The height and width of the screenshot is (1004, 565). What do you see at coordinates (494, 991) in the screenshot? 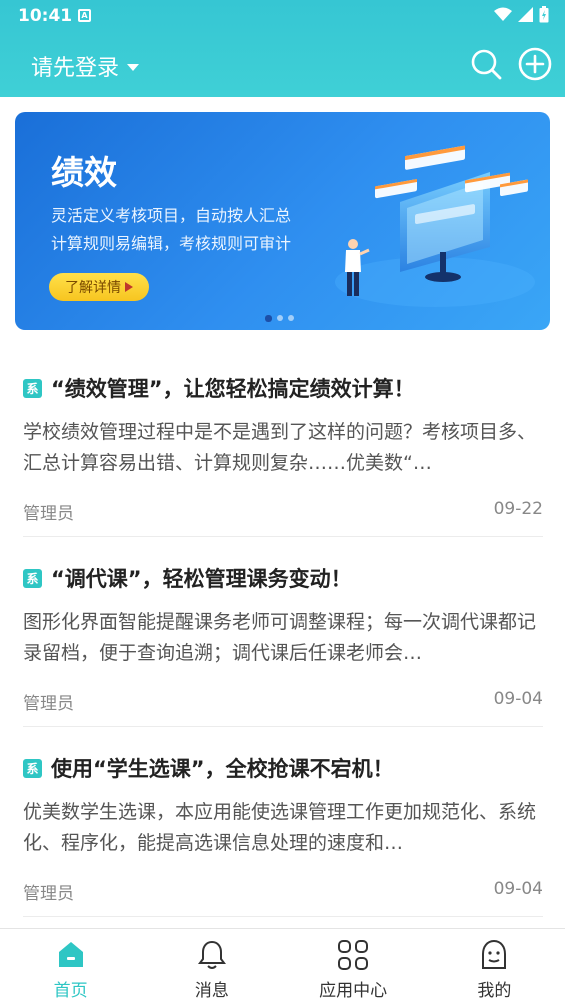
I see `tab-profile-label: 我的` at bounding box center [494, 991].